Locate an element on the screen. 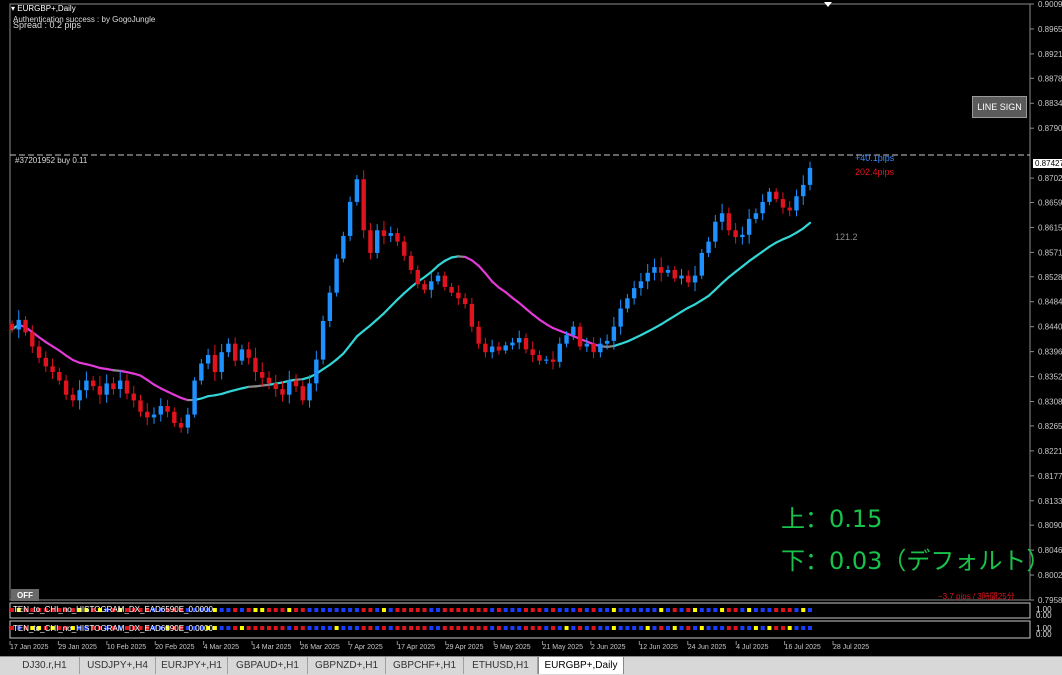  tab-eurgbp-daily: EURGBP+,Daily is located at coordinates (581, 665).